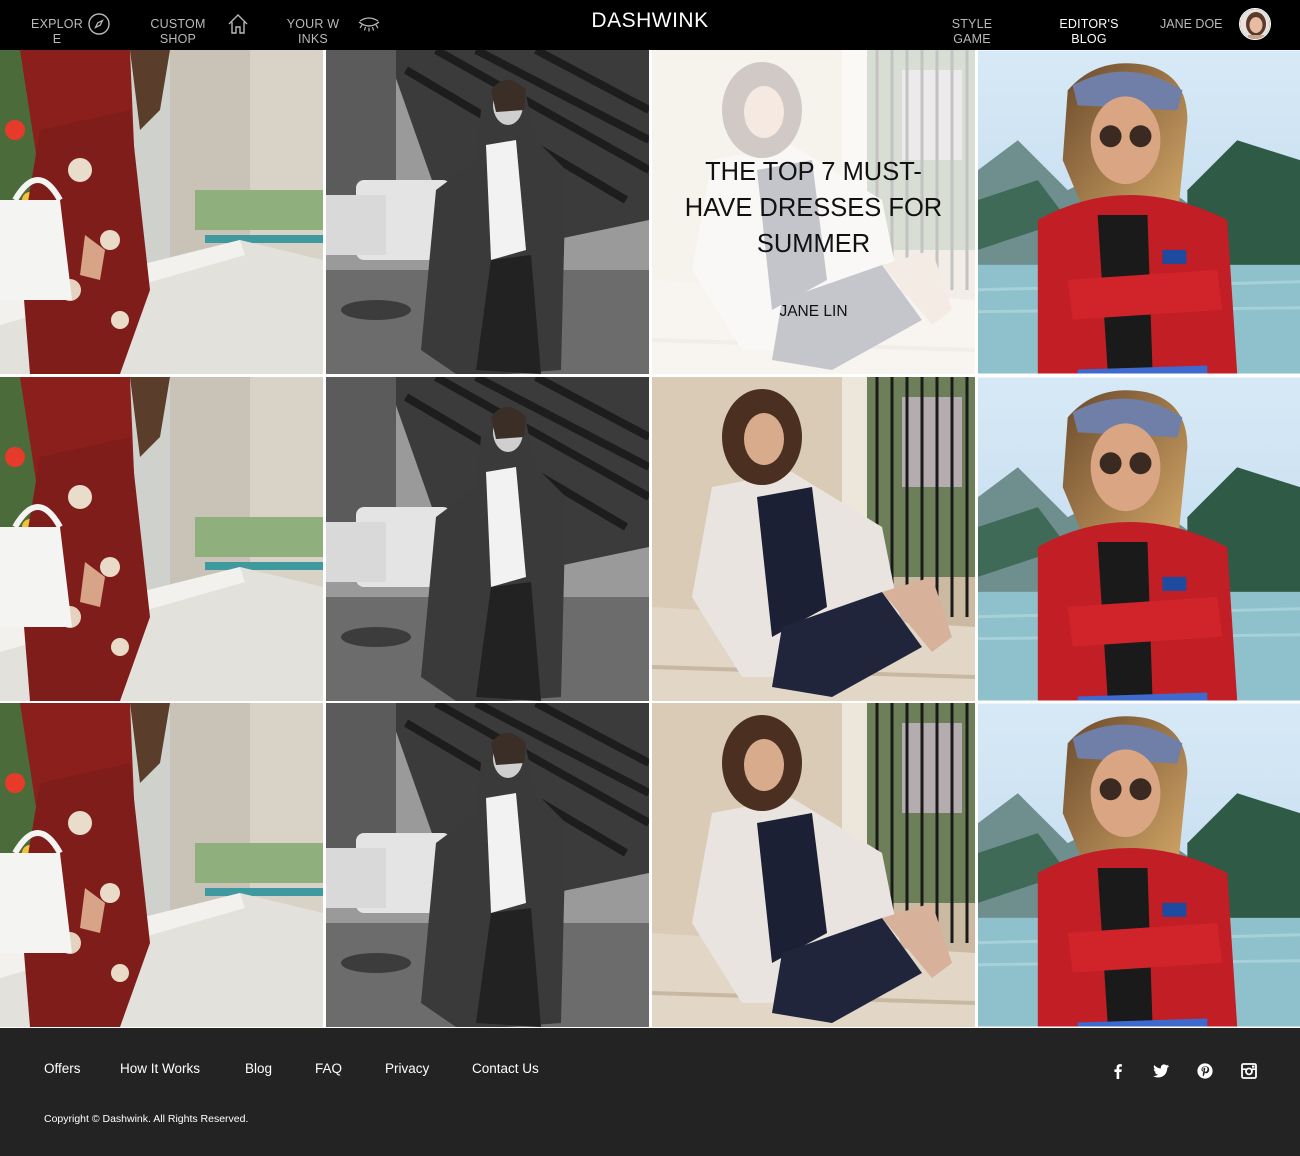 Image resolution: width=1300 pixels, height=1156 pixels. What do you see at coordinates (1249, 1071) in the screenshot?
I see `instagram-icon` at bounding box center [1249, 1071].